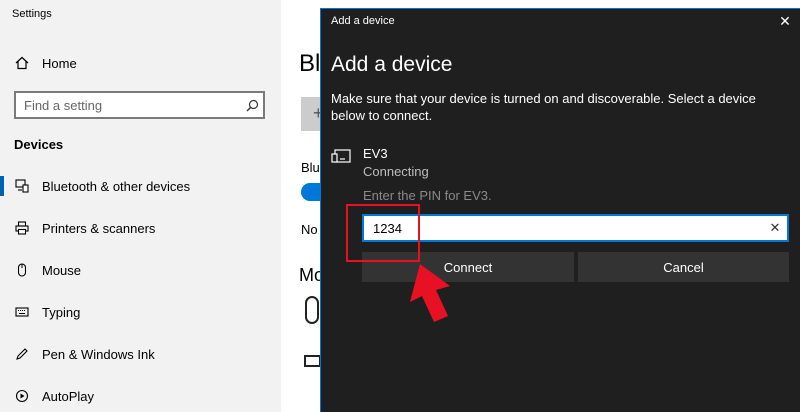 The image size is (800, 412). I want to click on page-title: Bl, so click(310, 63).